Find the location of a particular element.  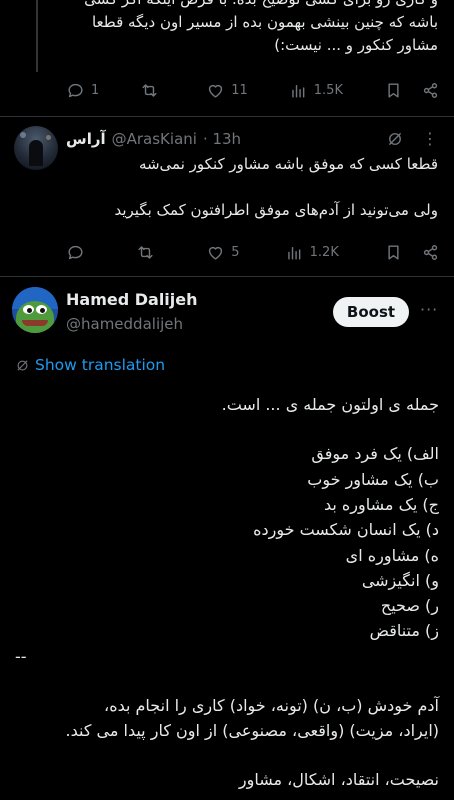

body-line: ر) صحیح is located at coordinates (409, 605).